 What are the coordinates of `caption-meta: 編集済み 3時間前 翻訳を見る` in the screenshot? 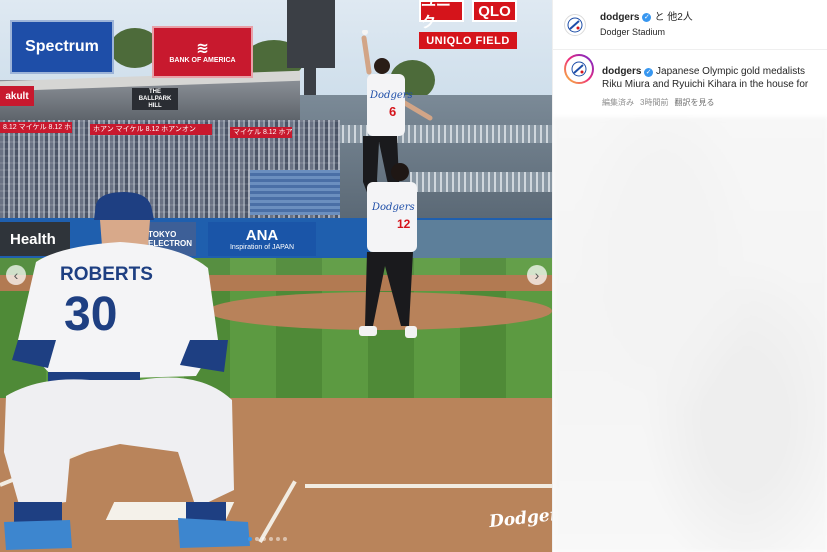 It's located at (714, 102).